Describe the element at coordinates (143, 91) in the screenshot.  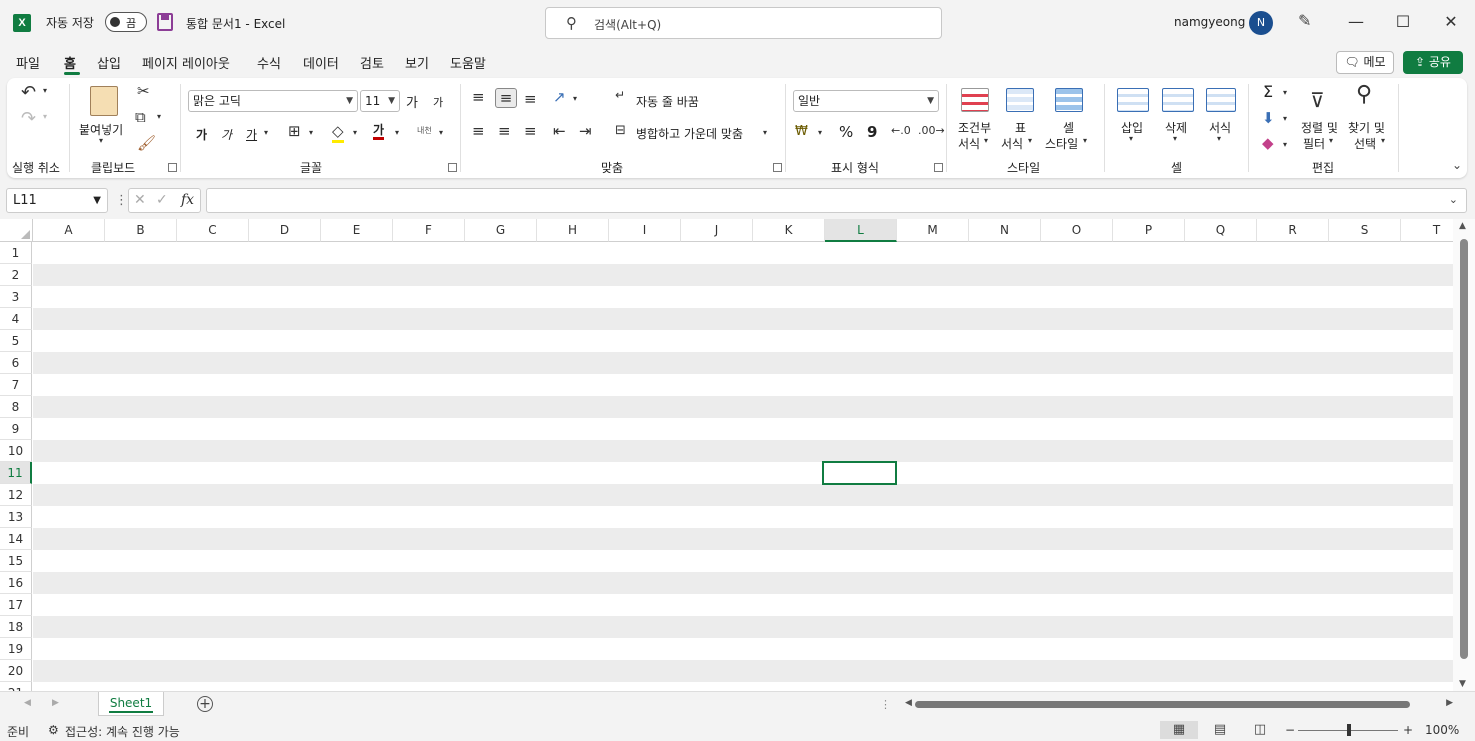
I see `cut-icon: ✂` at that location.